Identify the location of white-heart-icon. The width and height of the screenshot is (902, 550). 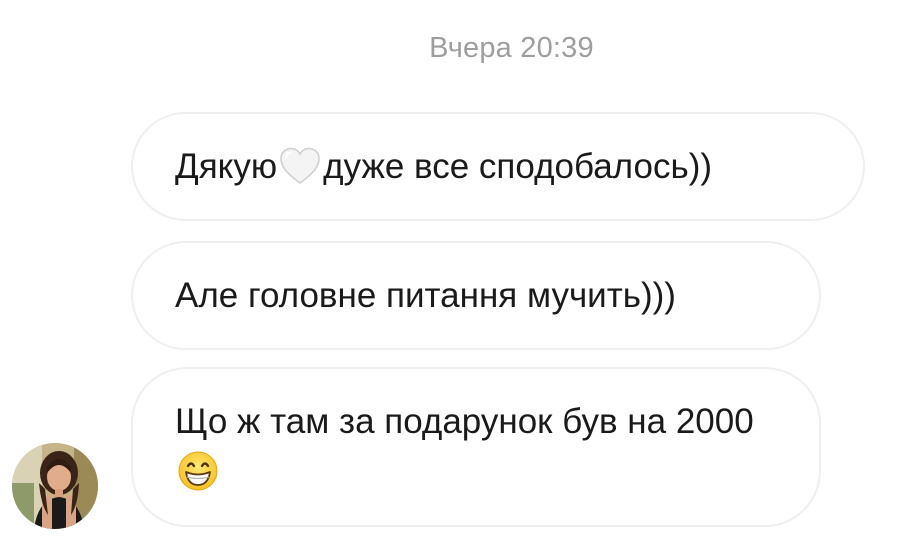
(300, 166).